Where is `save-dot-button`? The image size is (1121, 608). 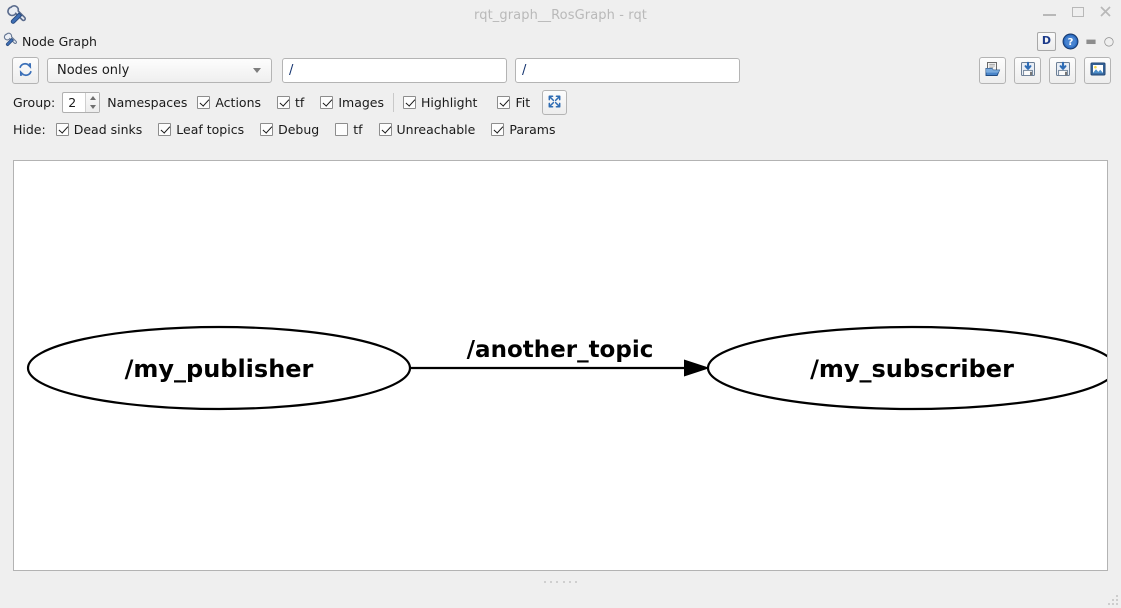 save-dot-button is located at coordinates (1027, 70).